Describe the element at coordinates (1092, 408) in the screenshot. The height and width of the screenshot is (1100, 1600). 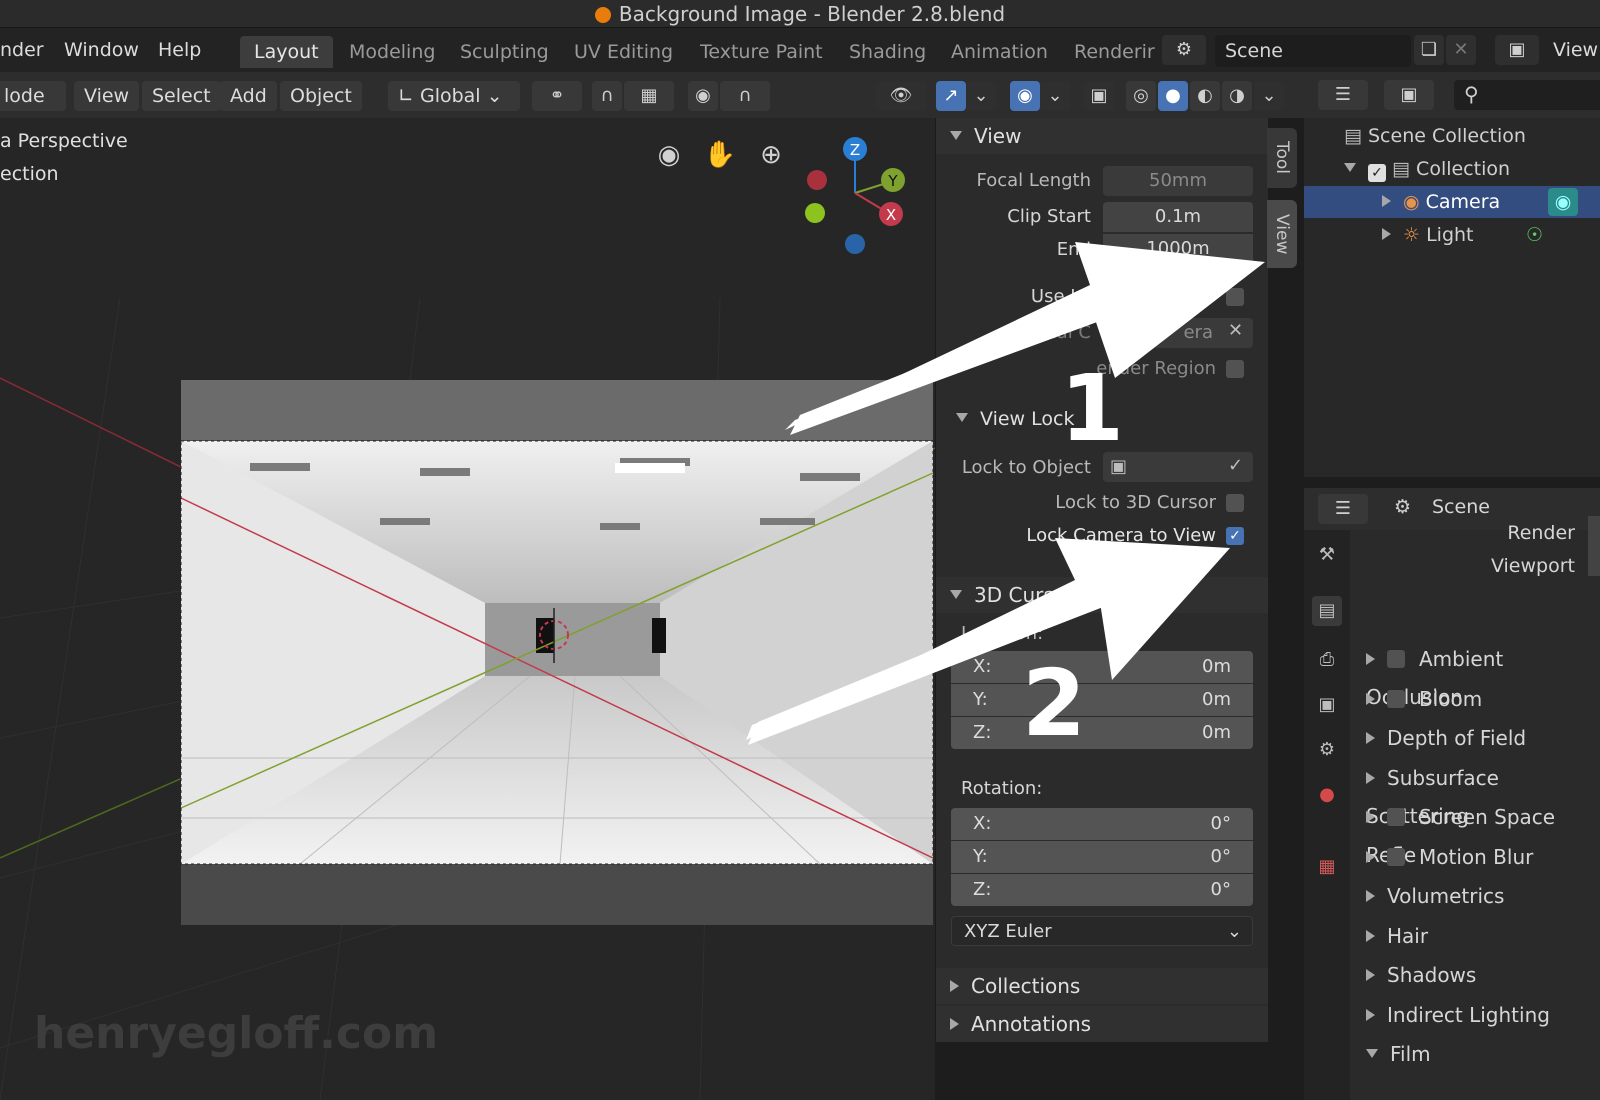
I see `annotation-number-1: 1` at that location.